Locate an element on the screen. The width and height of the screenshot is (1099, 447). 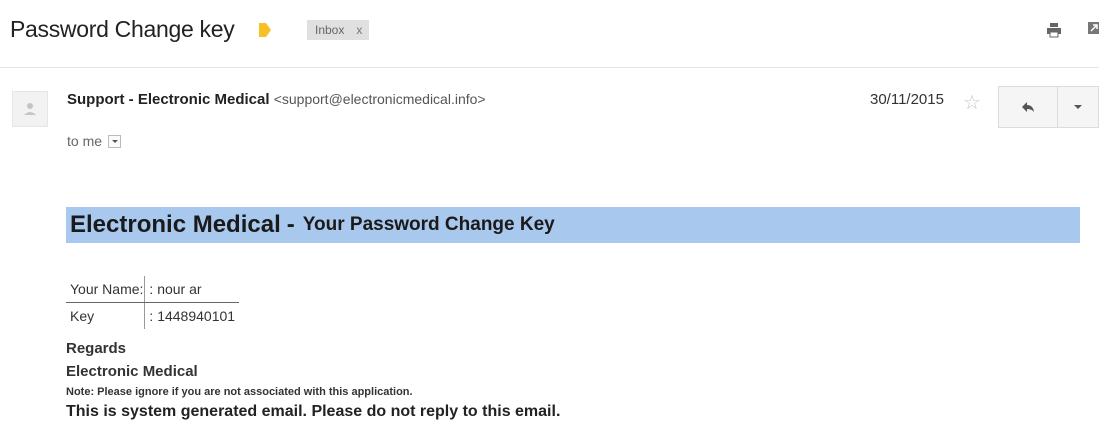
remove-label-icon: x is located at coordinates (359, 30).